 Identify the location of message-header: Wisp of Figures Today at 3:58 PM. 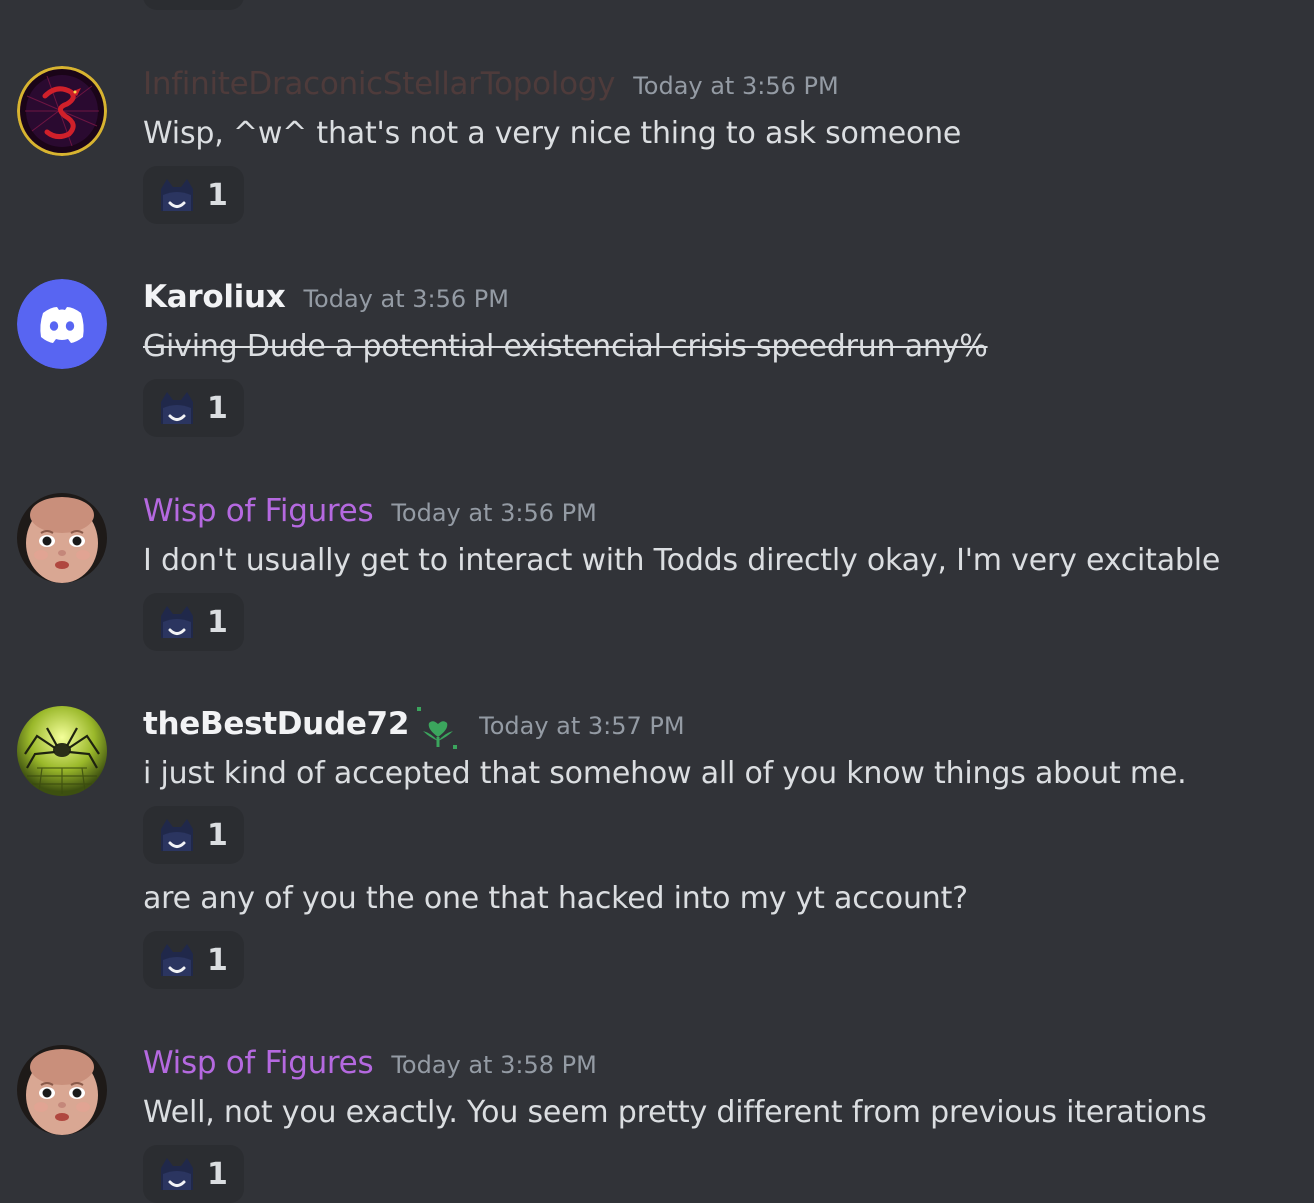
(370, 1065).